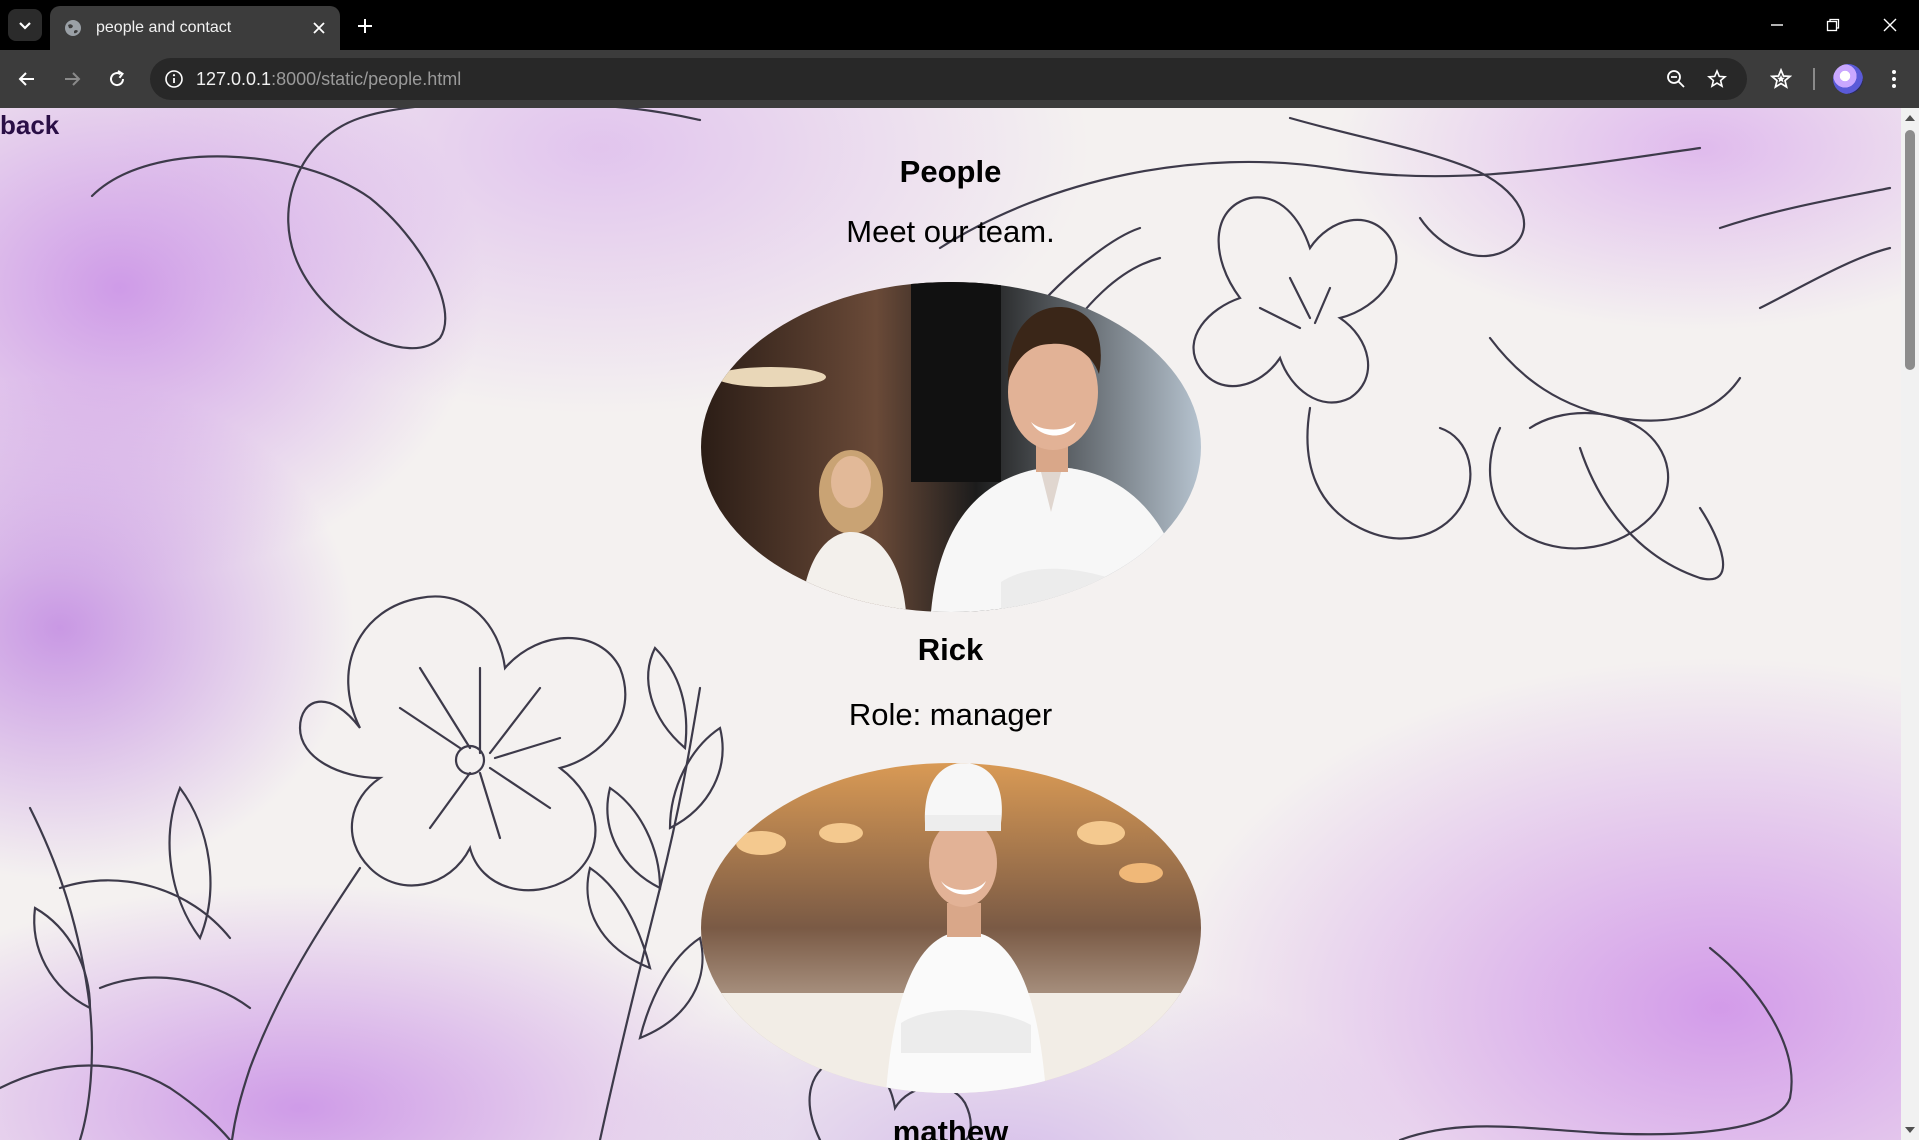  I want to click on plus-icon, so click(365, 26).